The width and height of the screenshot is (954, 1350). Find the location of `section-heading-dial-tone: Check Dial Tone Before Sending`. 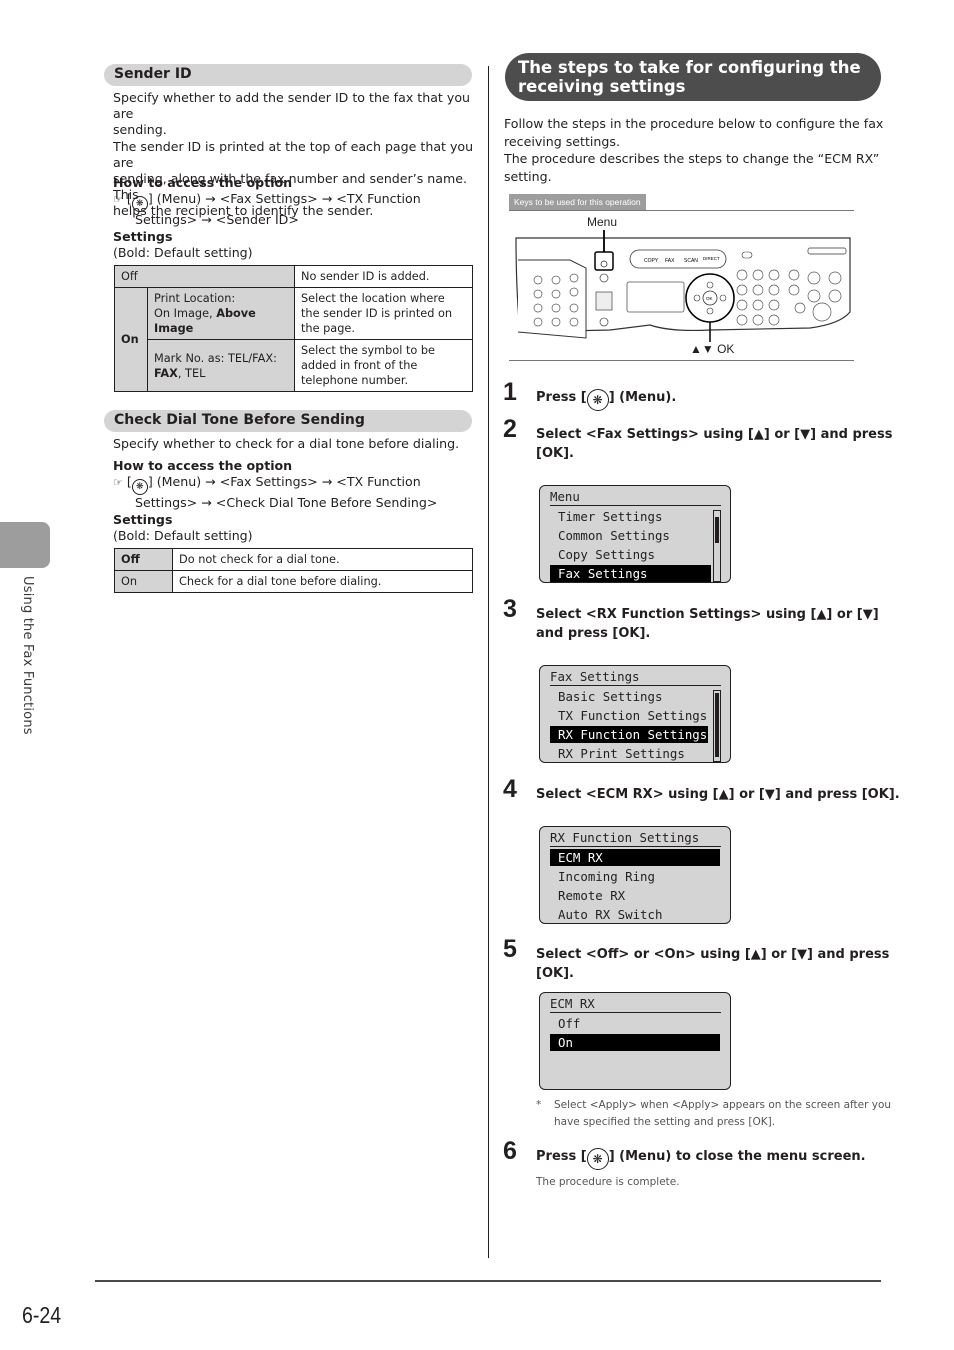

section-heading-dial-tone: Check Dial Tone Before Sending is located at coordinates (288, 421).